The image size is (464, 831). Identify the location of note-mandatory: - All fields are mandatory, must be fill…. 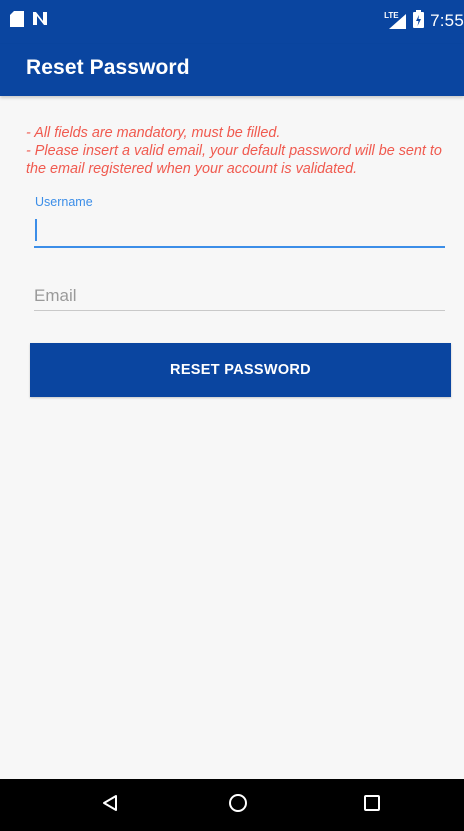
(153, 133).